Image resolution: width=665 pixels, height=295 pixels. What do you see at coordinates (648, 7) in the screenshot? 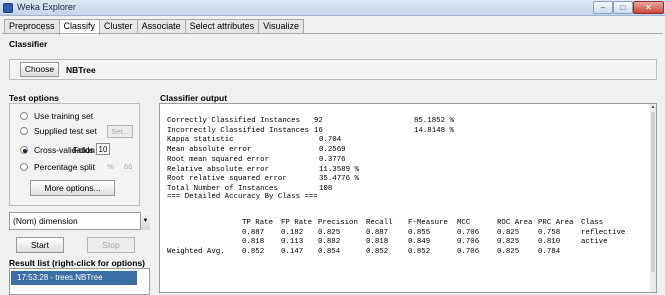
I see `close-button: ✕` at bounding box center [648, 7].